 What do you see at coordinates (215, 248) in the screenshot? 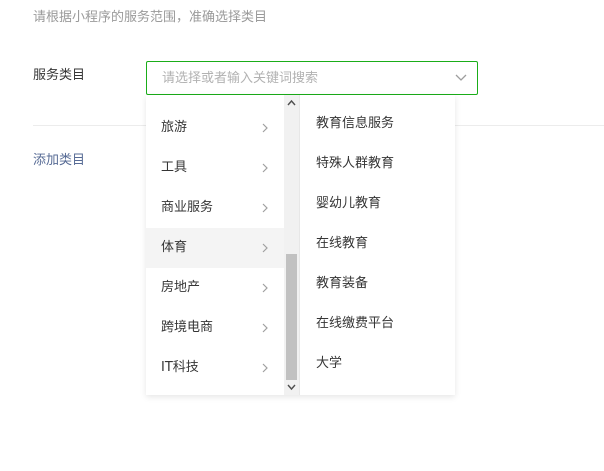
I see `primary-category-item: 体育` at bounding box center [215, 248].